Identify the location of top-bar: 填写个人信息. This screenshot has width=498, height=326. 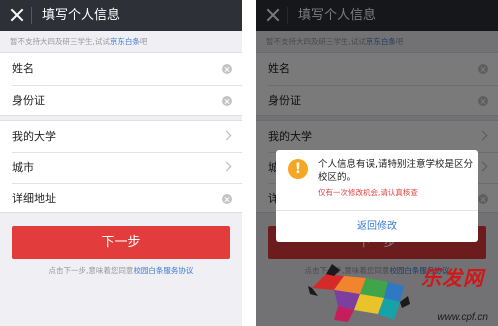
(121, 15).